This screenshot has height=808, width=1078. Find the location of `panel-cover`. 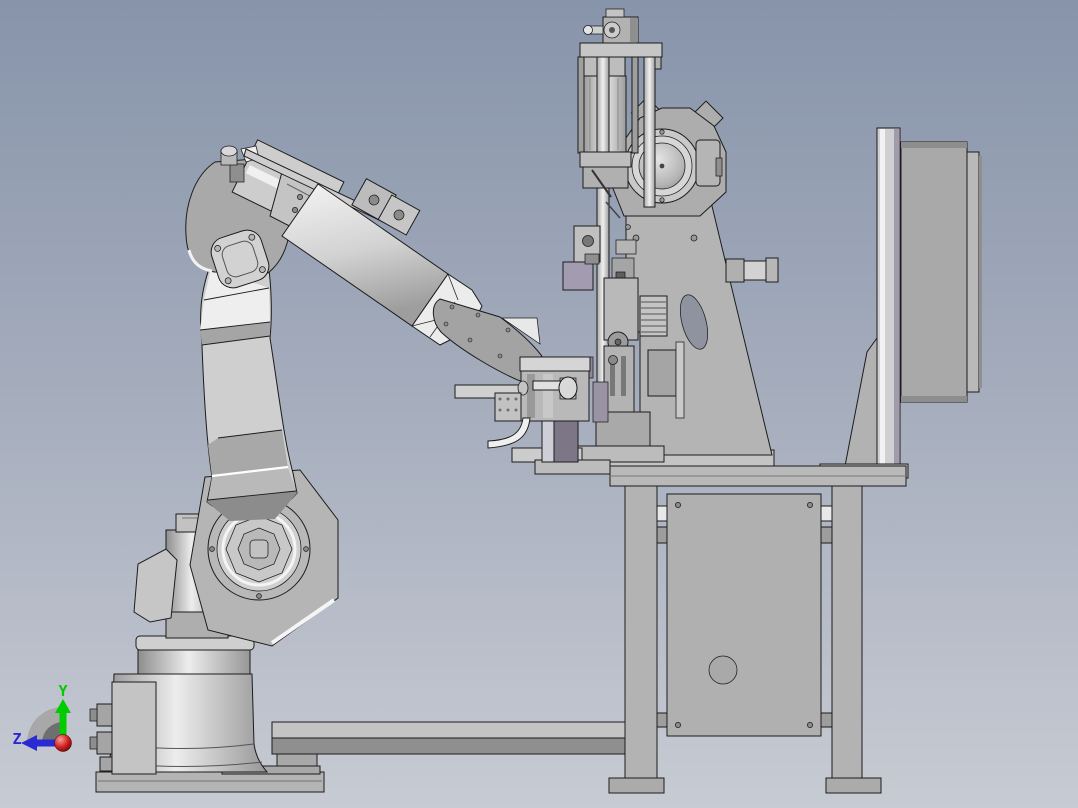

panel-cover is located at coordinates (973, 272).